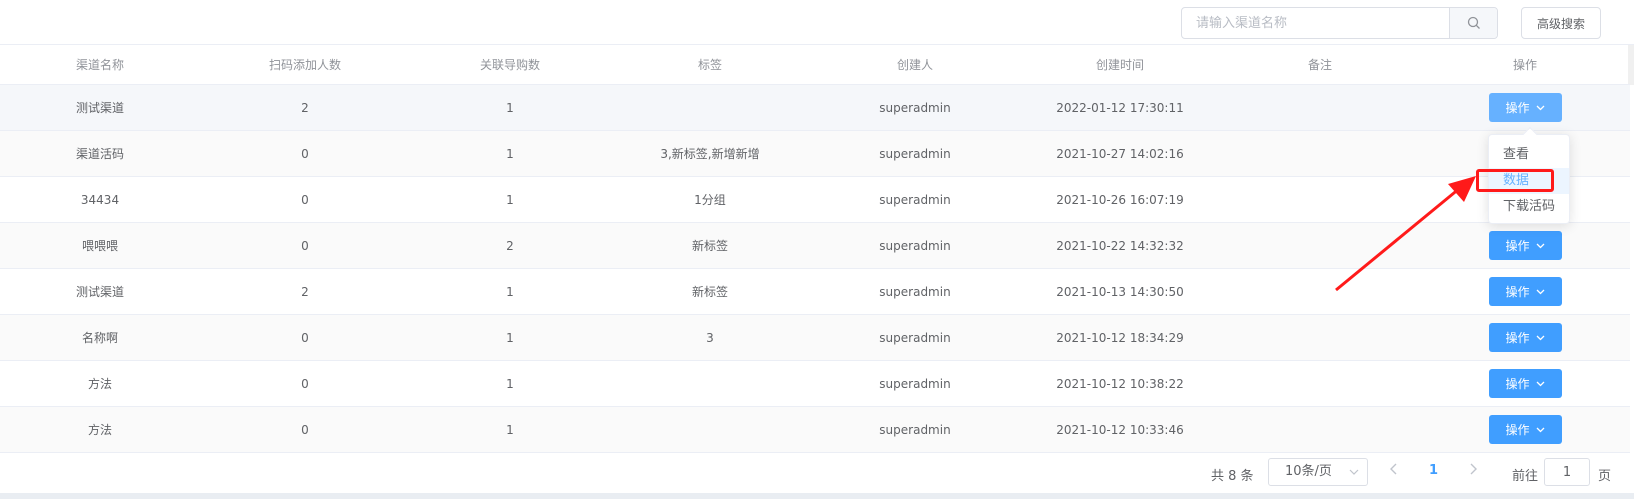 This screenshot has height=499, width=1634. Describe the element at coordinates (1561, 23) in the screenshot. I see `advanced-search-button: 高级搜索` at that location.